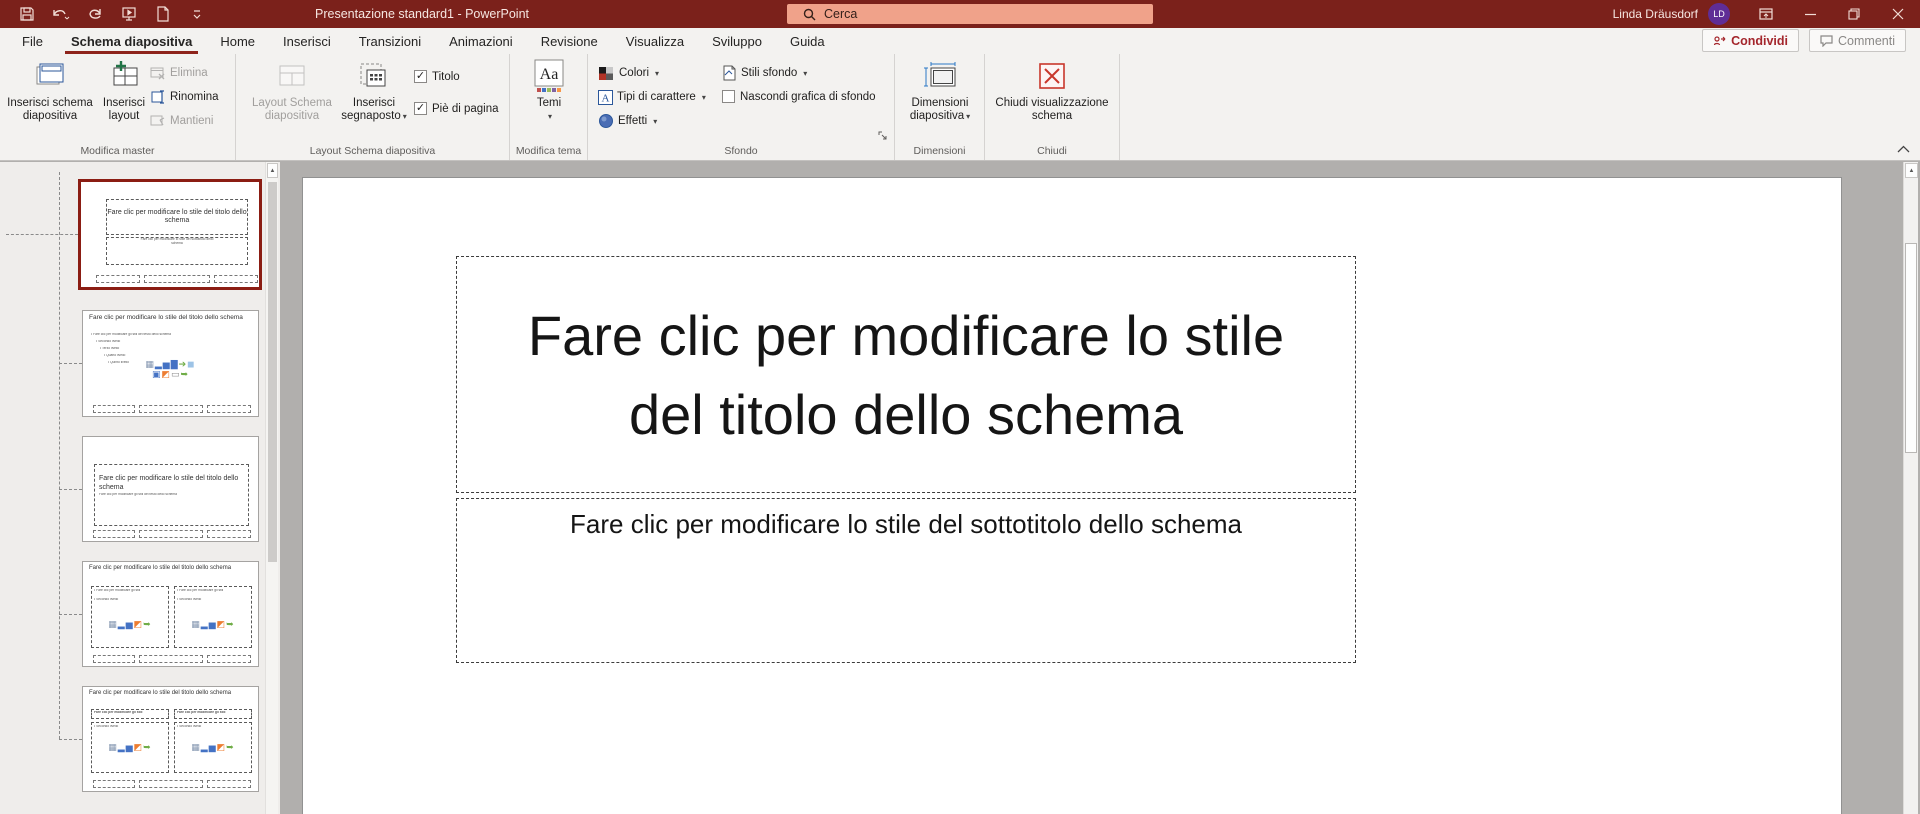  What do you see at coordinates (569, 41) in the screenshot?
I see `tab-revisione: Revisione` at bounding box center [569, 41].